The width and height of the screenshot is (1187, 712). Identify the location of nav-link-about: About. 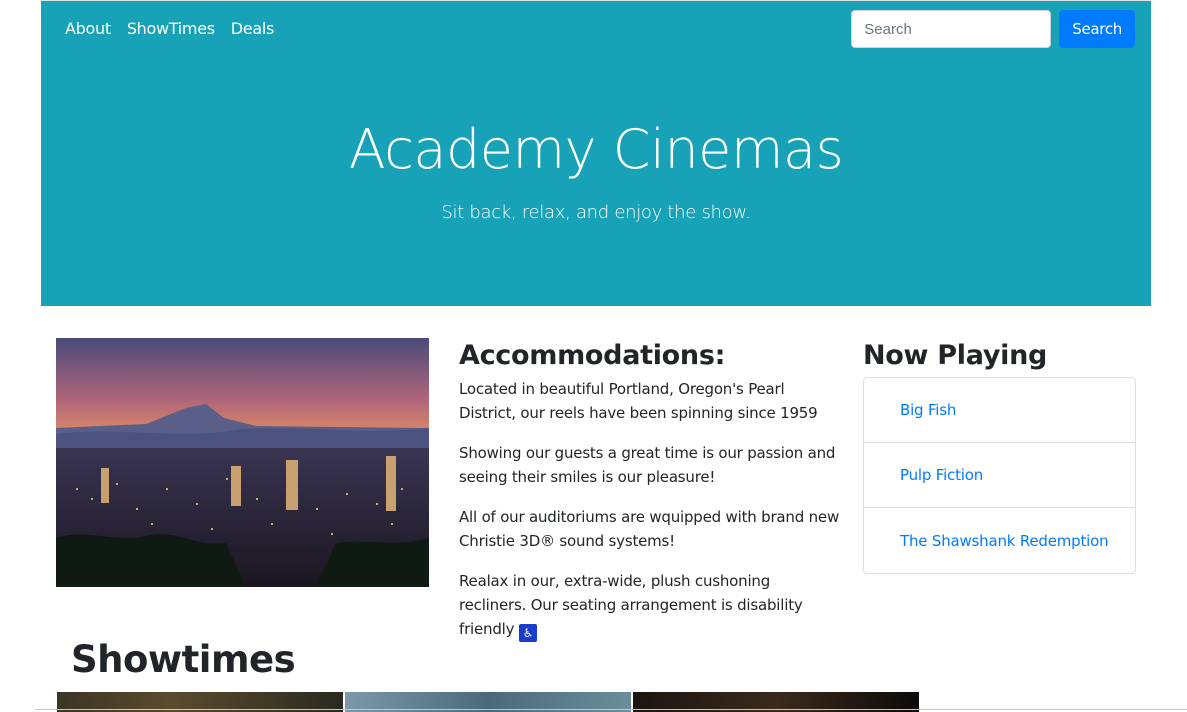
(88, 28).